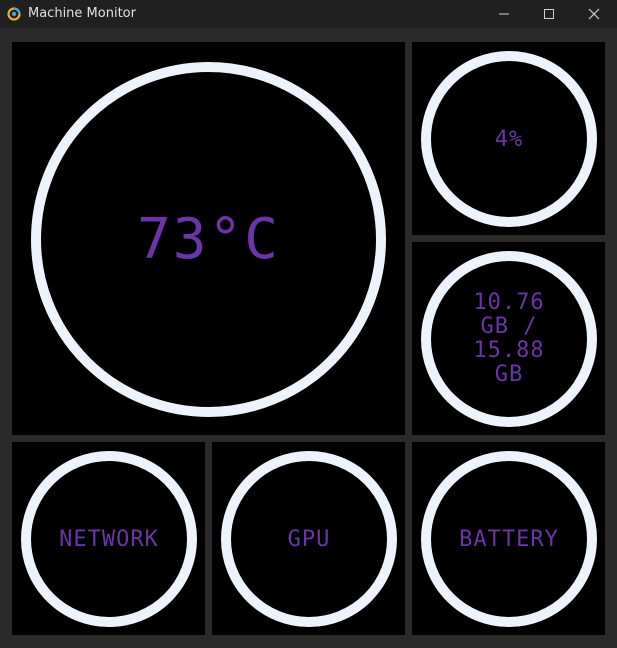 This screenshot has height=648, width=617. I want to click on close-button, so click(594, 14).